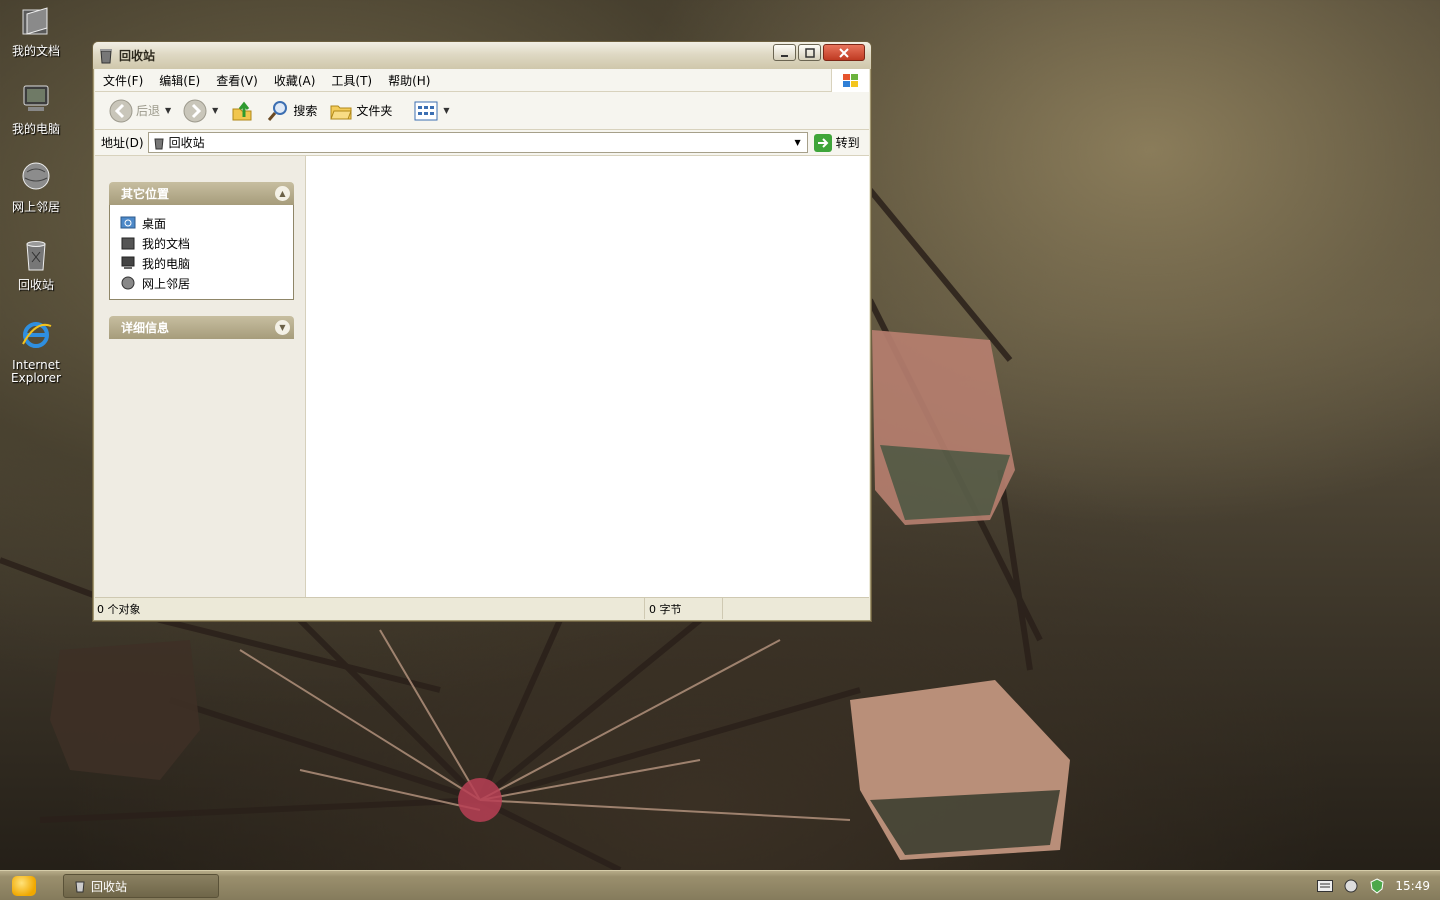 This screenshot has width=1440, height=900. What do you see at coordinates (179, 80) in the screenshot?
I see `menu-edit: 编辑(E)` at bounding box center [179, 80].